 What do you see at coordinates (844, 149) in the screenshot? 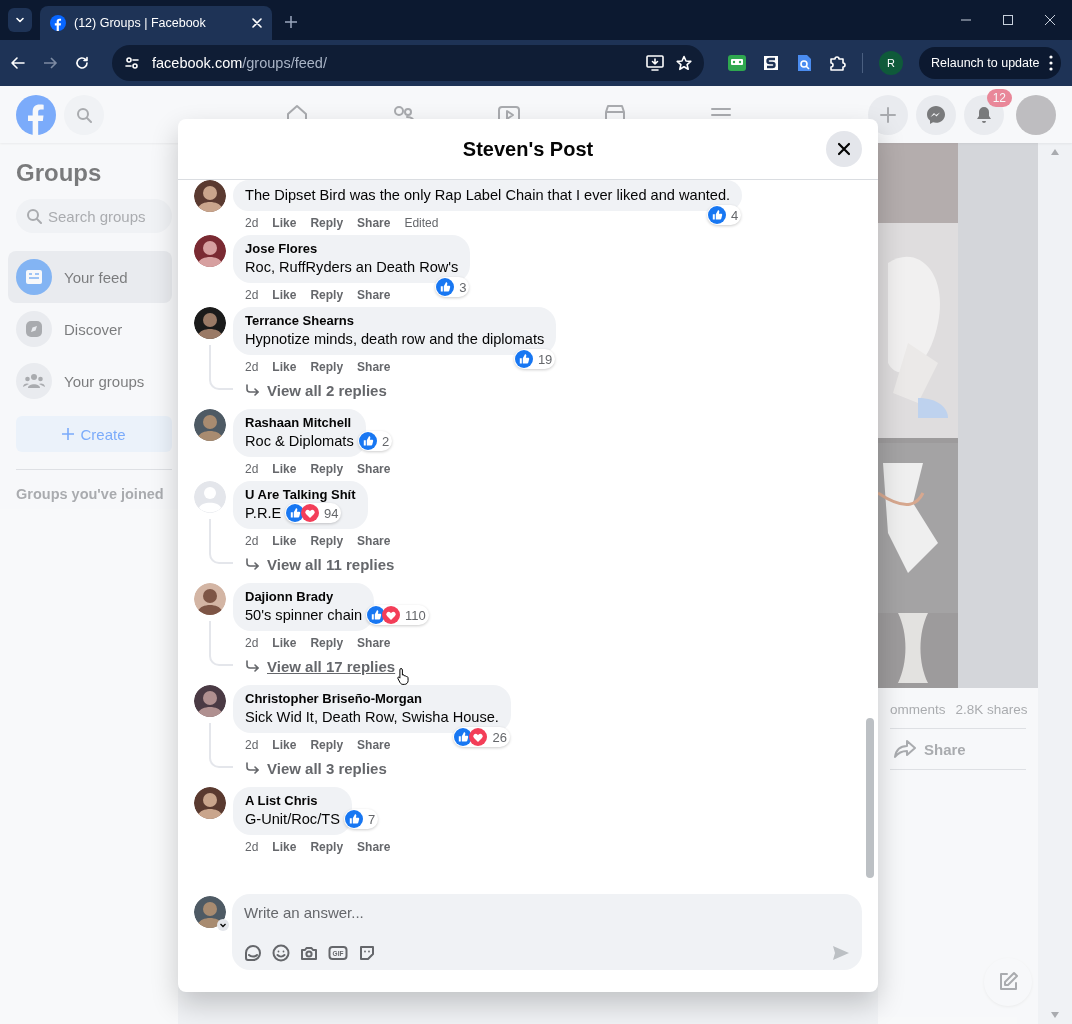
I see `close-button` at bounding box center [844, 149].